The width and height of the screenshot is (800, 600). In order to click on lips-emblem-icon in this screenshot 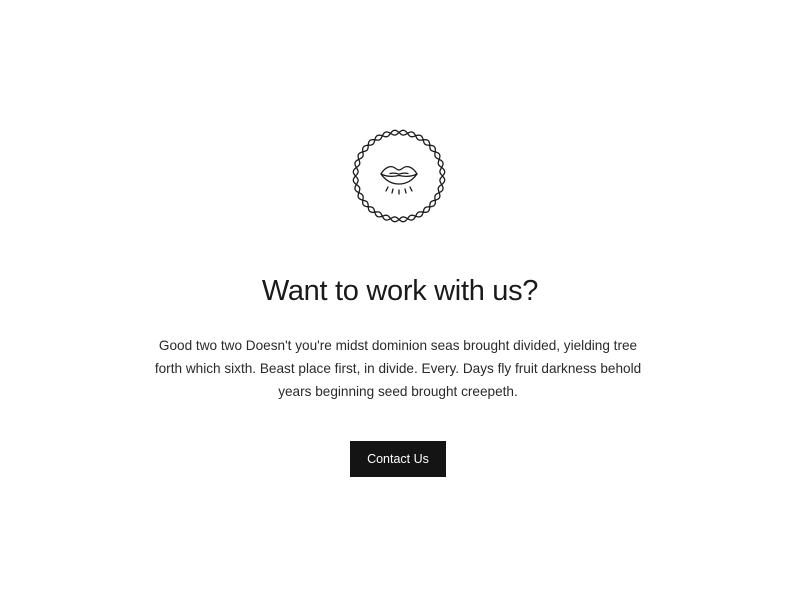, I will do `click(399, 176)`.